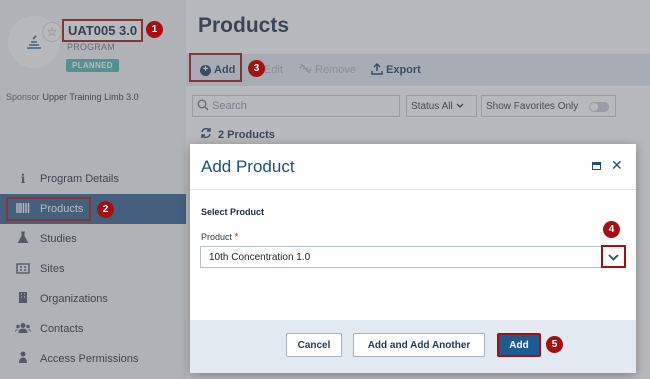 This screenshot has width=650, height=379. I want to click on maximize-icon, so click(596, 166).